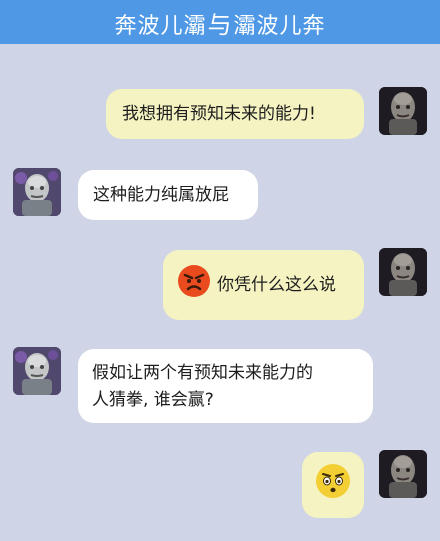 The height and width of the screenshot is (541, 440). I want to click on message-bubble-outgoing, so click(333, 485).